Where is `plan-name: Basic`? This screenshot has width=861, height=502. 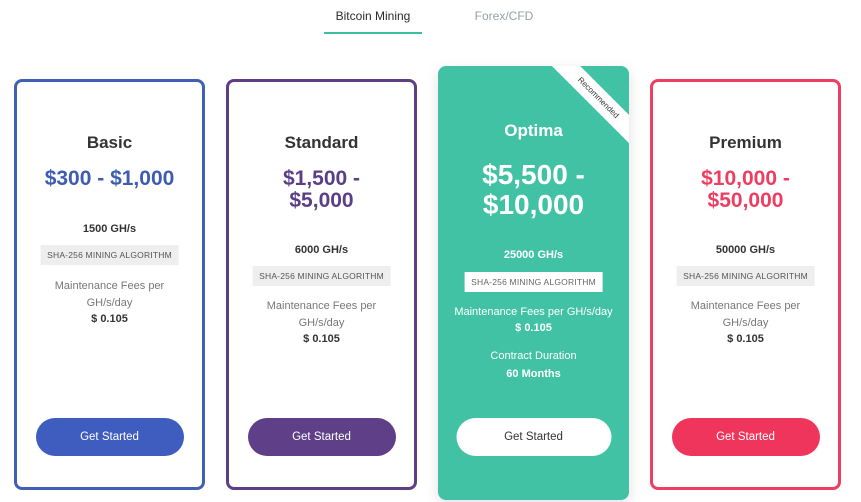
plan-name: Basic is located at coordinates (109, 142).